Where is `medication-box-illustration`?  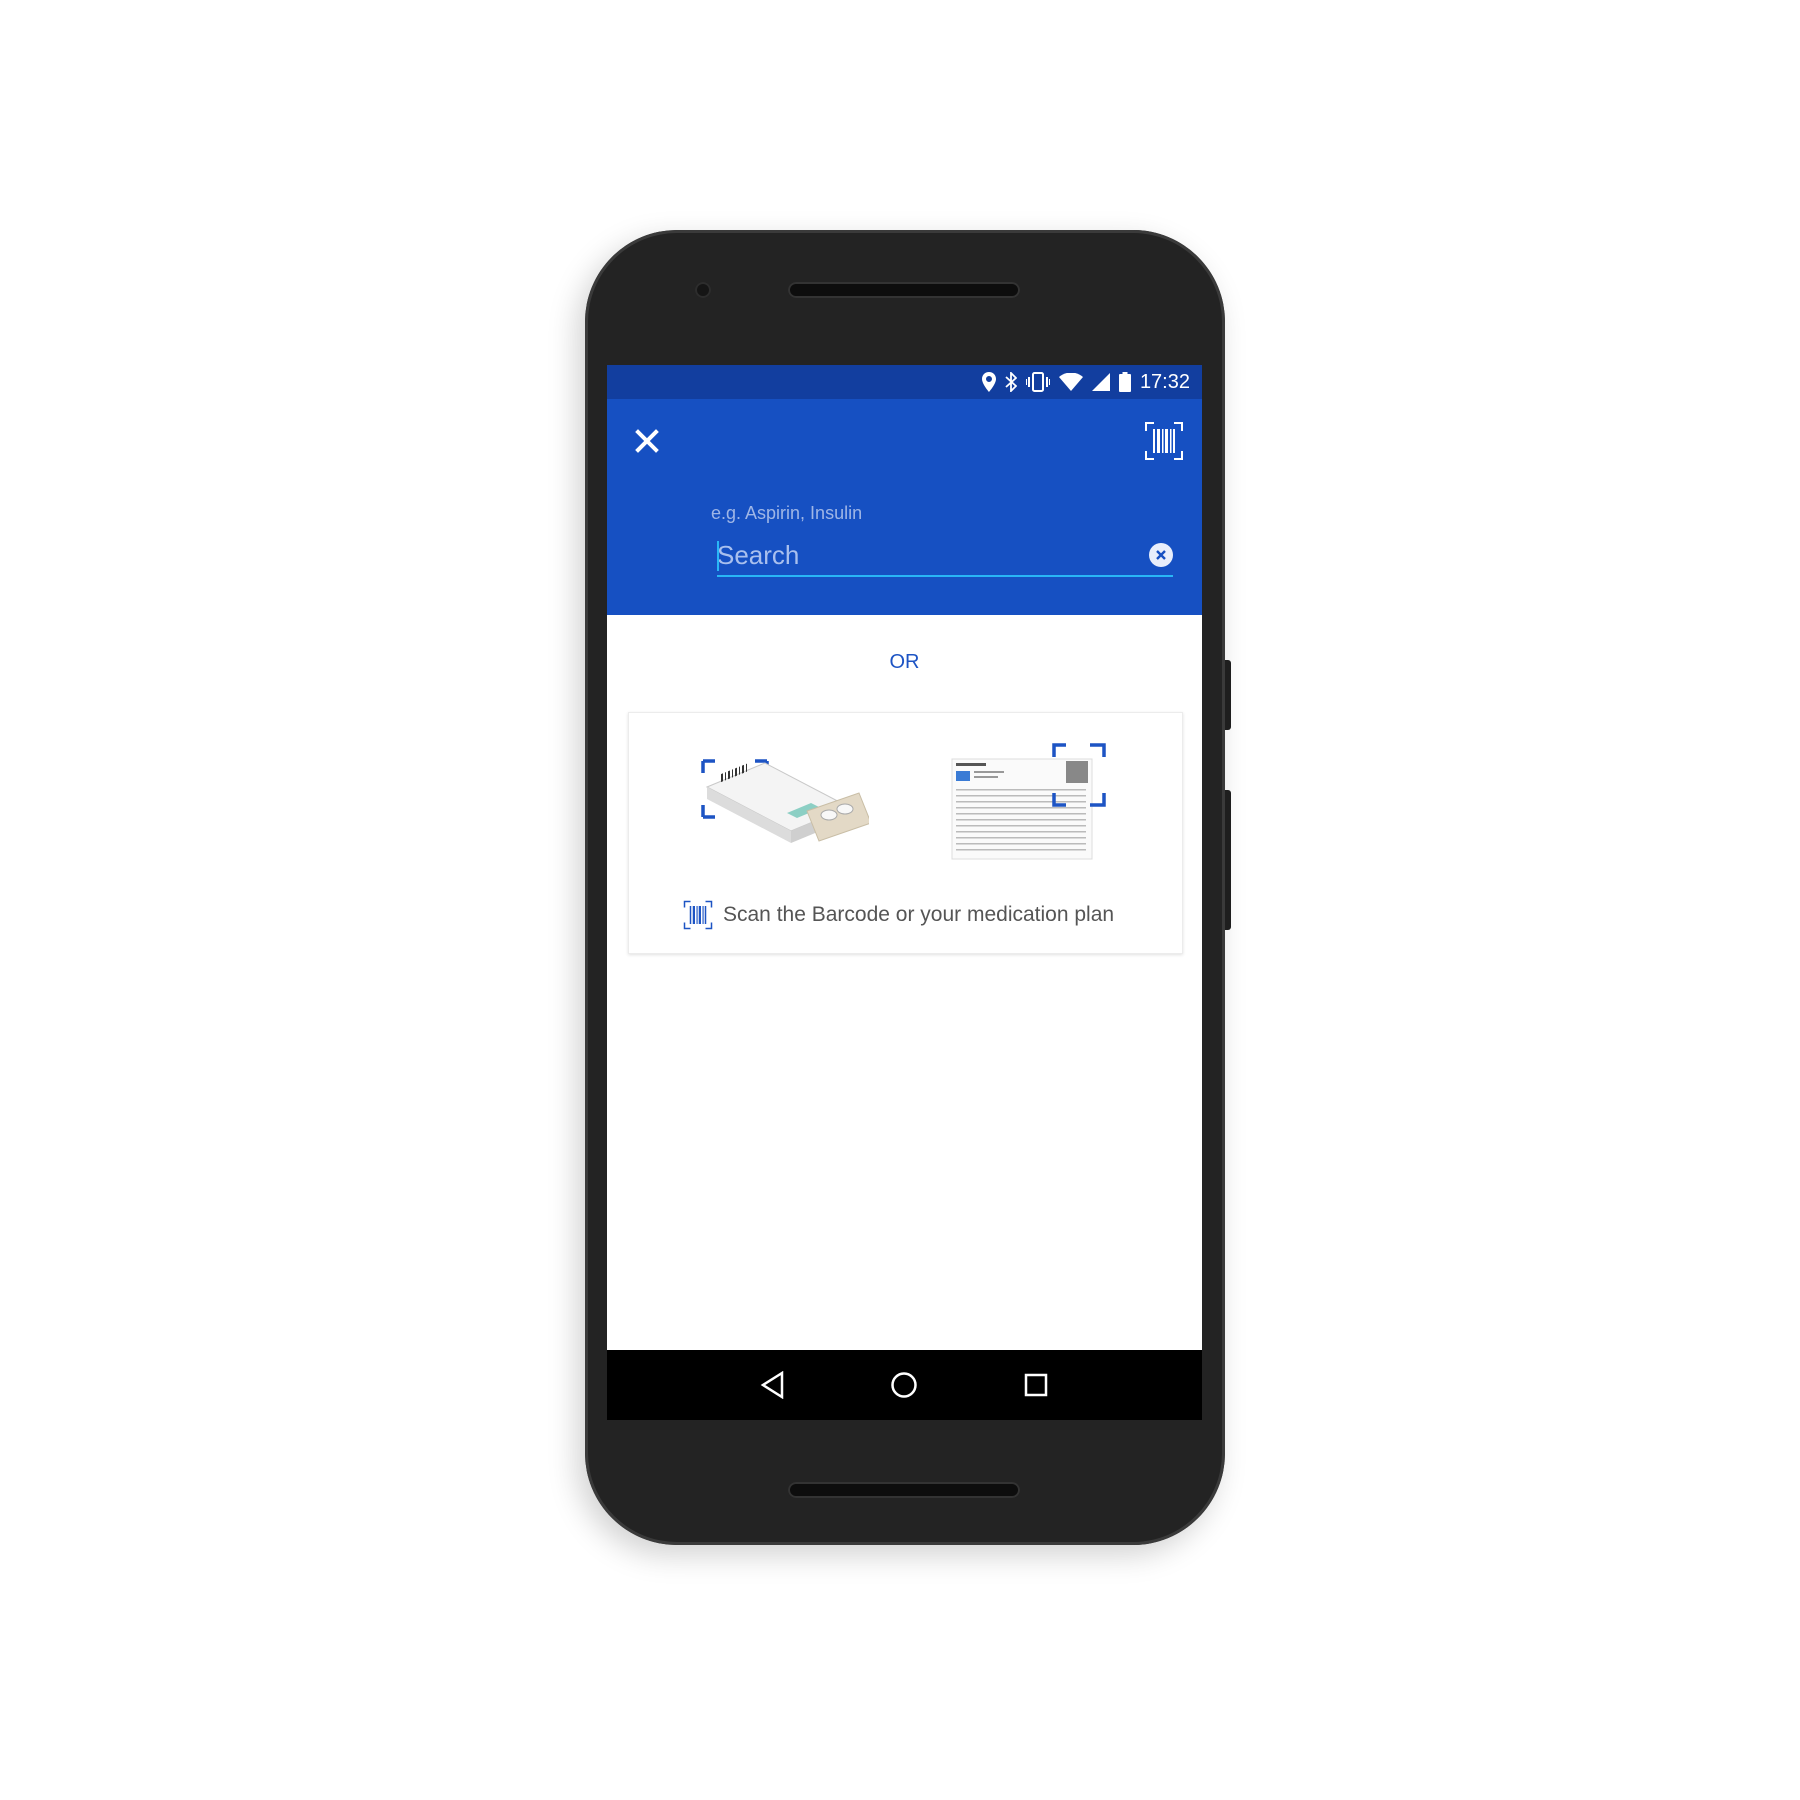 medication-box-illustration is located at coordinates (785, 803).